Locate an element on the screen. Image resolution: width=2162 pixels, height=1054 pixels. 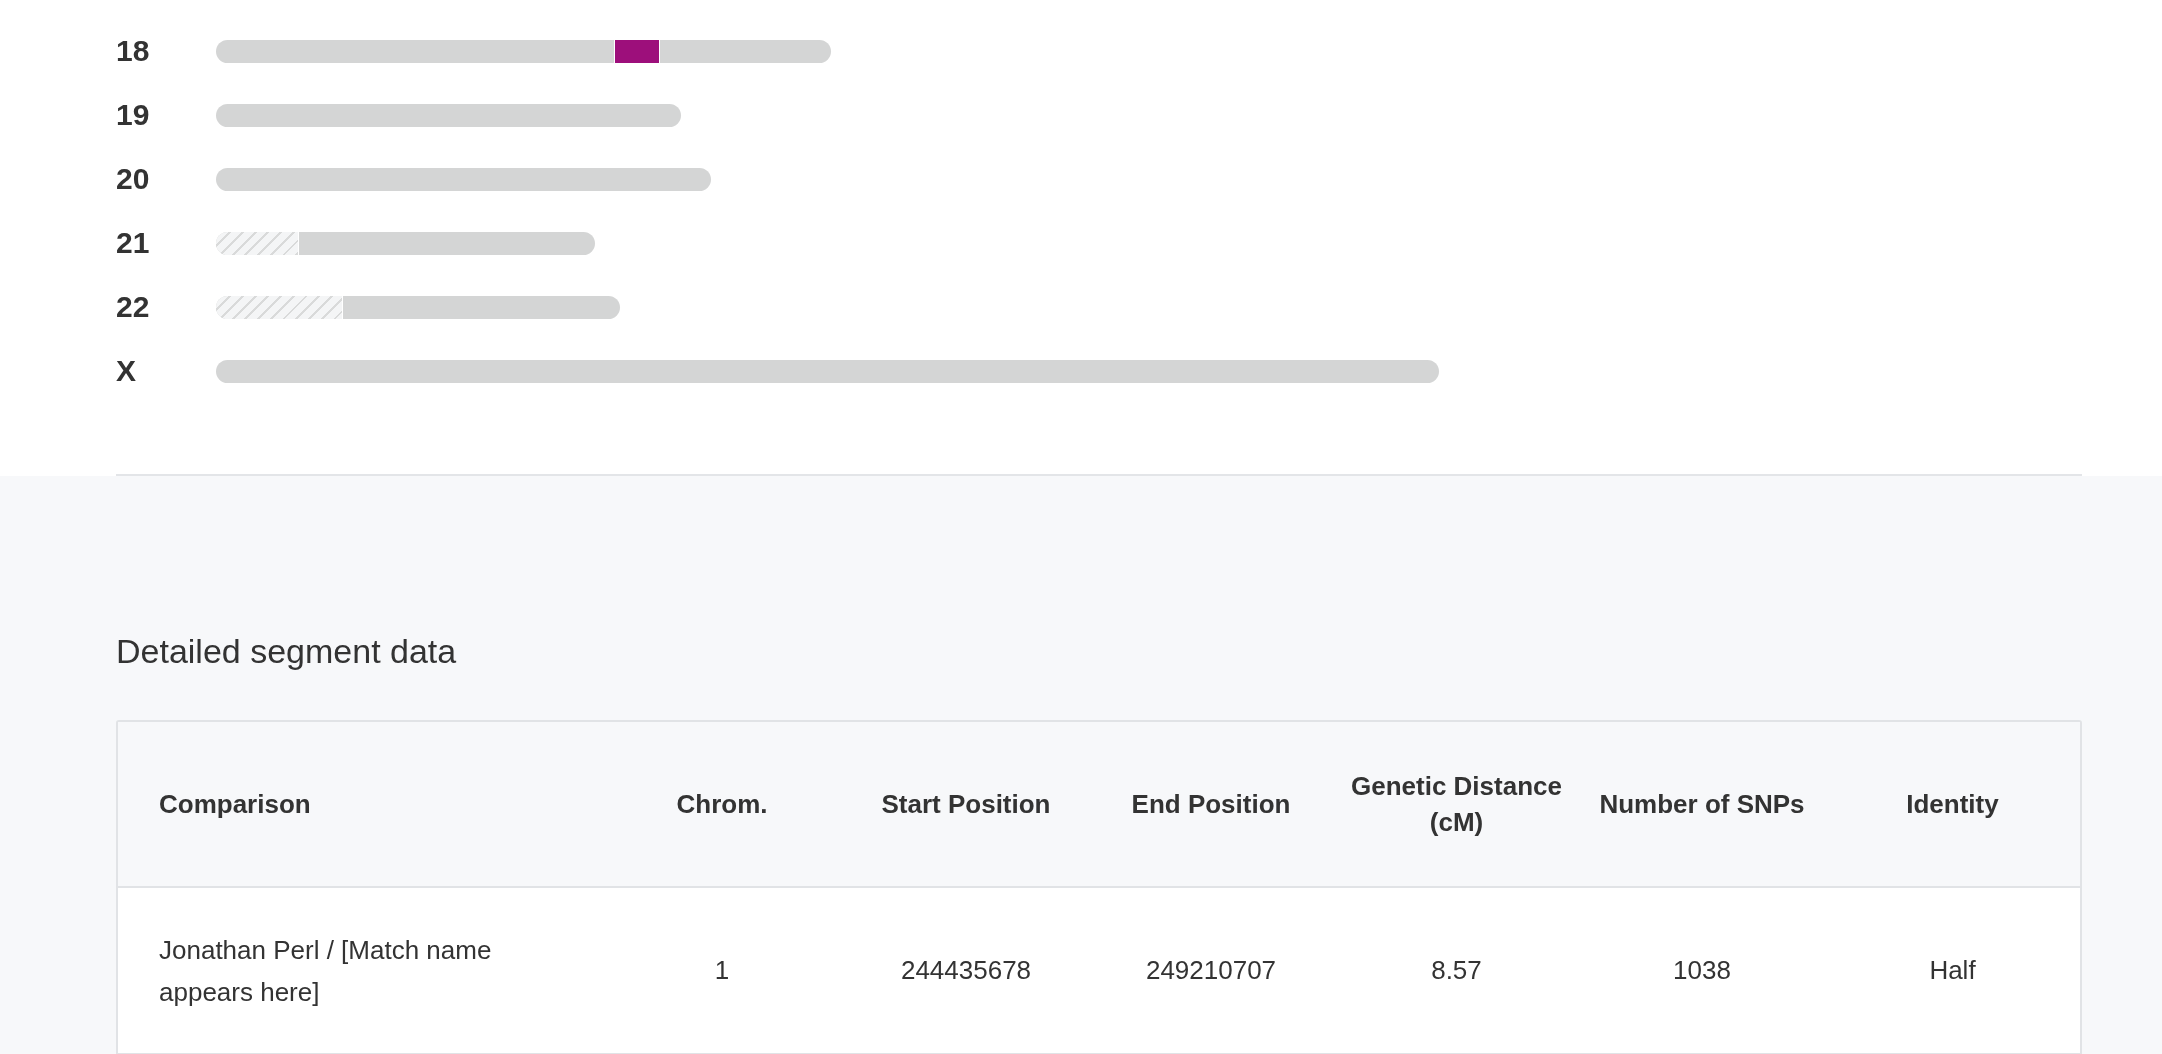
table-cell-text: Half is located at coordinates (1952, 970).